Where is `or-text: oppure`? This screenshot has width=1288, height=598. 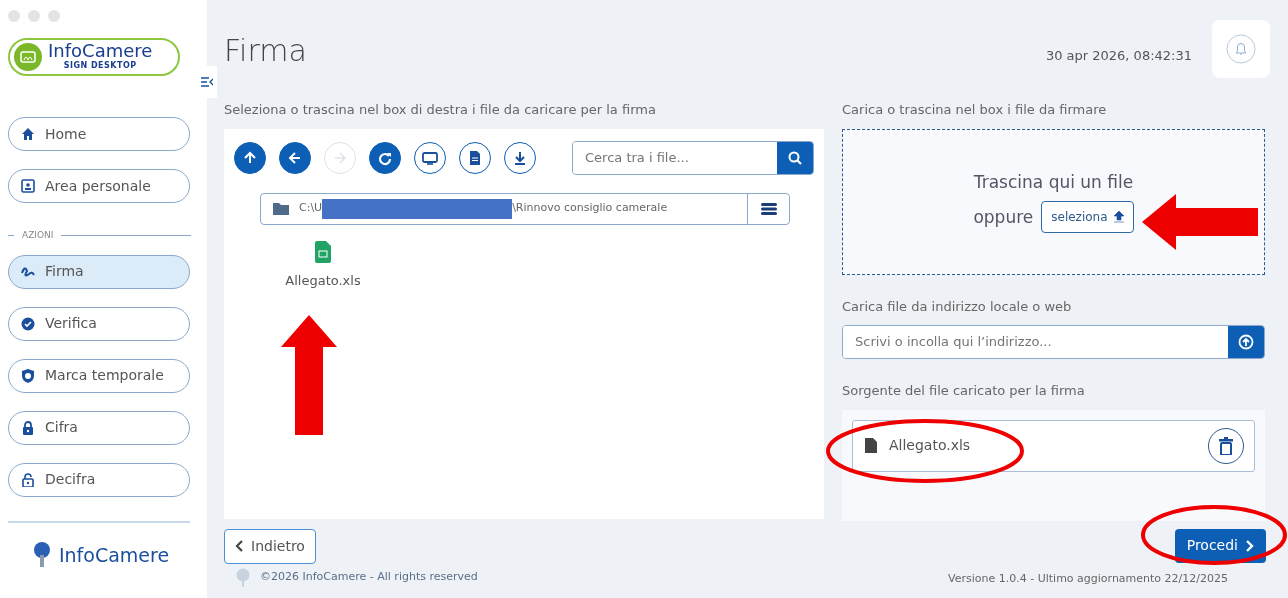 or-text: oppure is located at coordinates (1003, 217).